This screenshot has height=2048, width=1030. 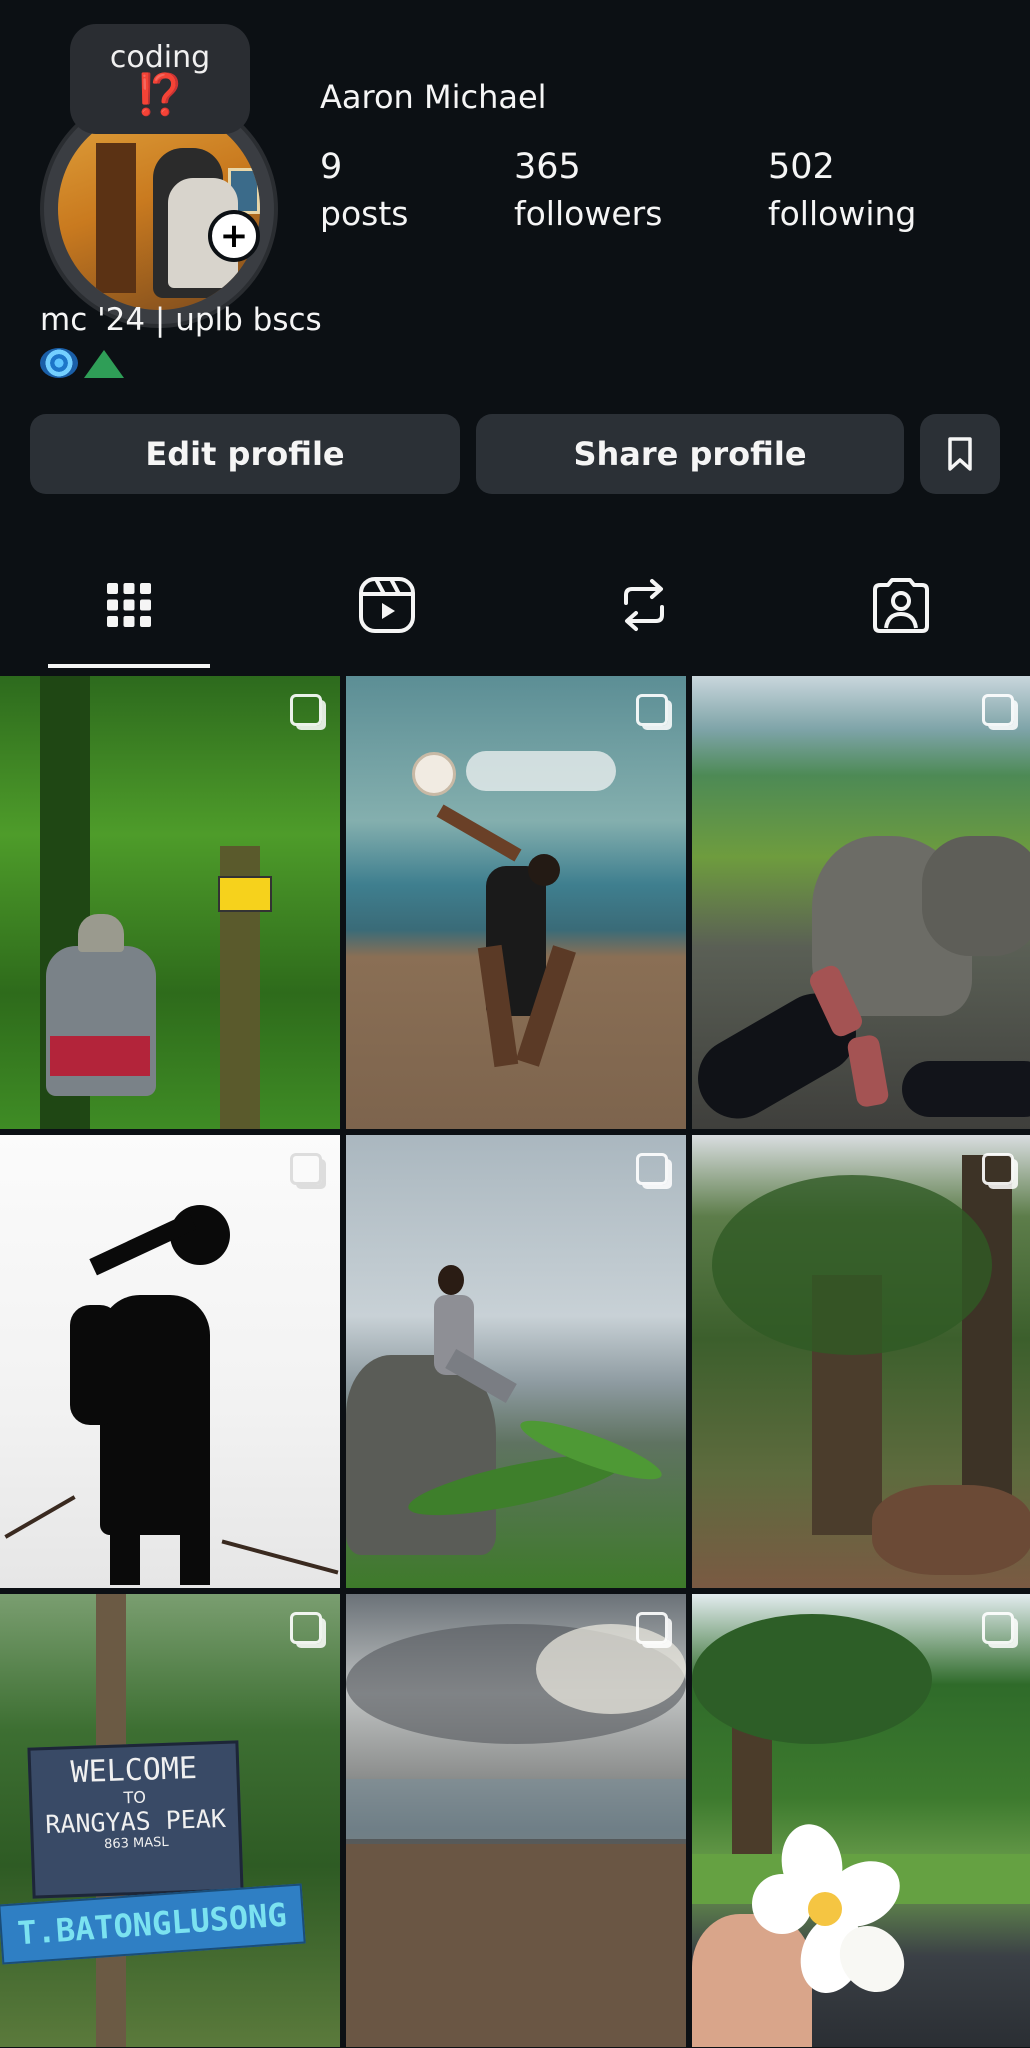 I want to click on posts-count: 9, so click(x=331, y=167).